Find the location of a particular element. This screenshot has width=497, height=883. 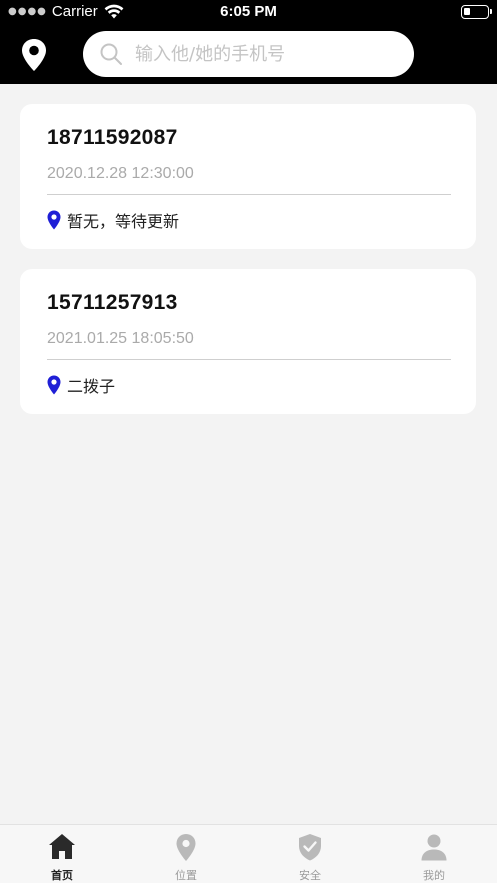

battery-icon is located at coordinates (476, 12).